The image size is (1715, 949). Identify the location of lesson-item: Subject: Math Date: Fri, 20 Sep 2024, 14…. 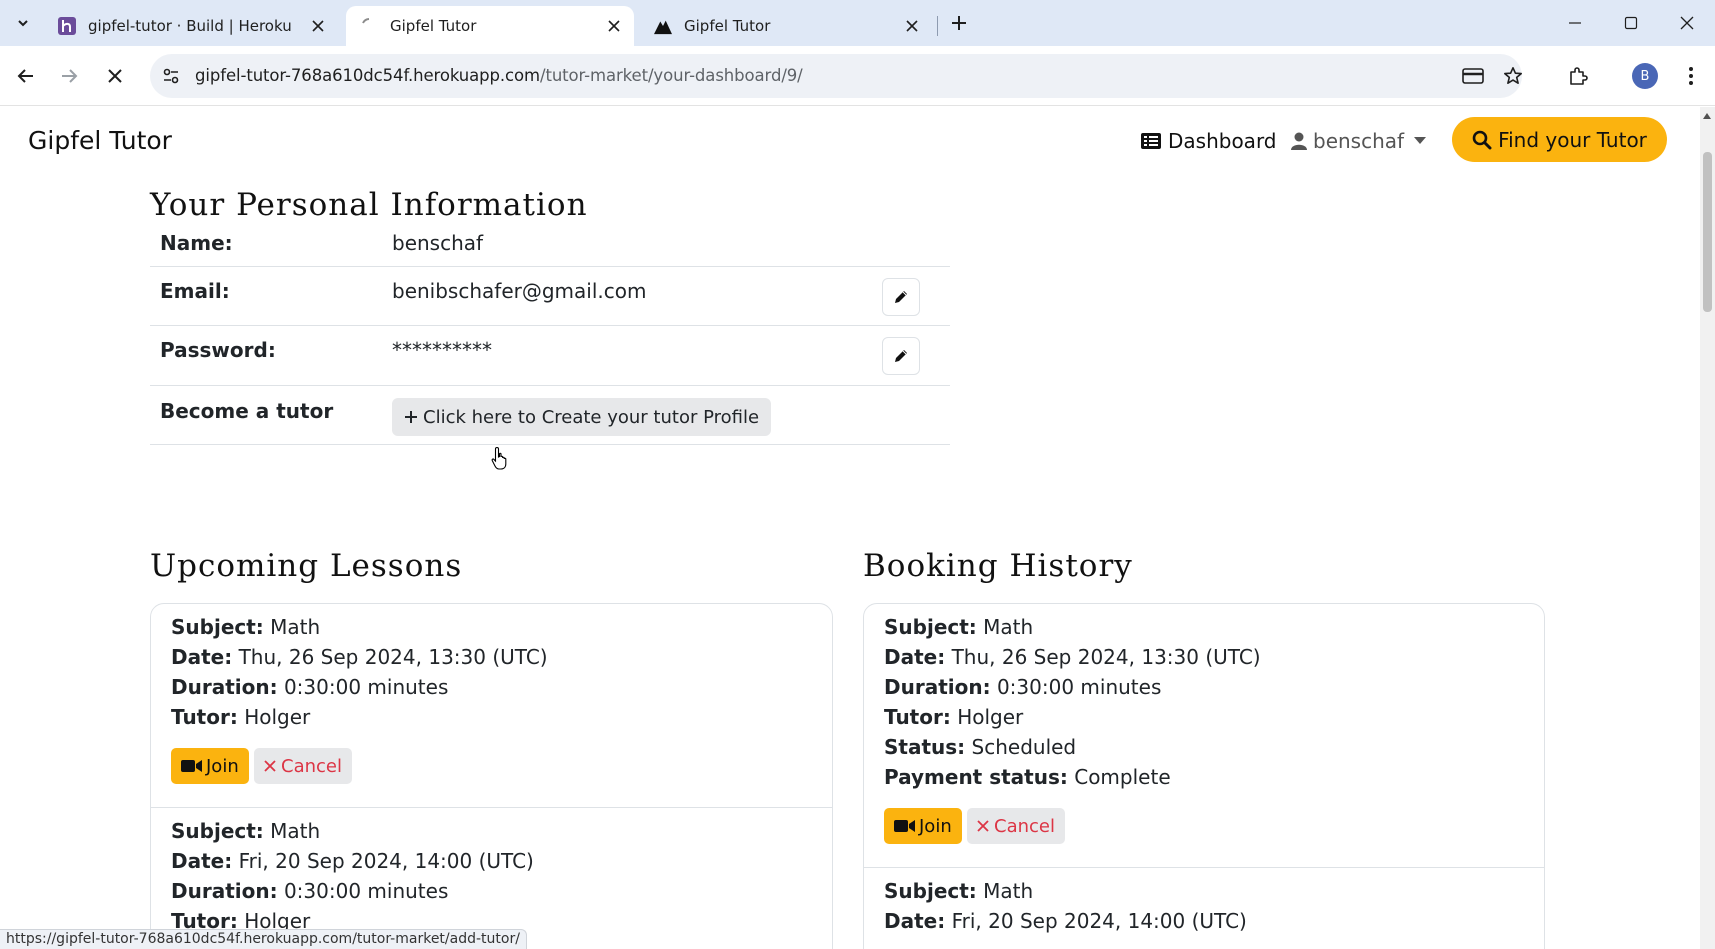
(491, 878).